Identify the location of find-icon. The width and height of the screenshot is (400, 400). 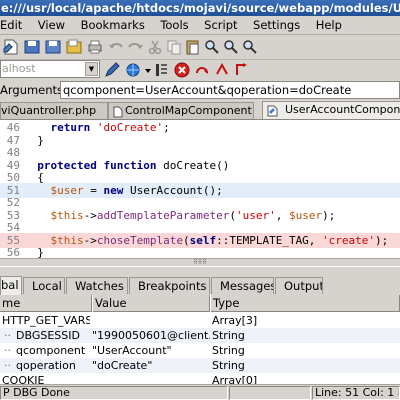
(212, 47).